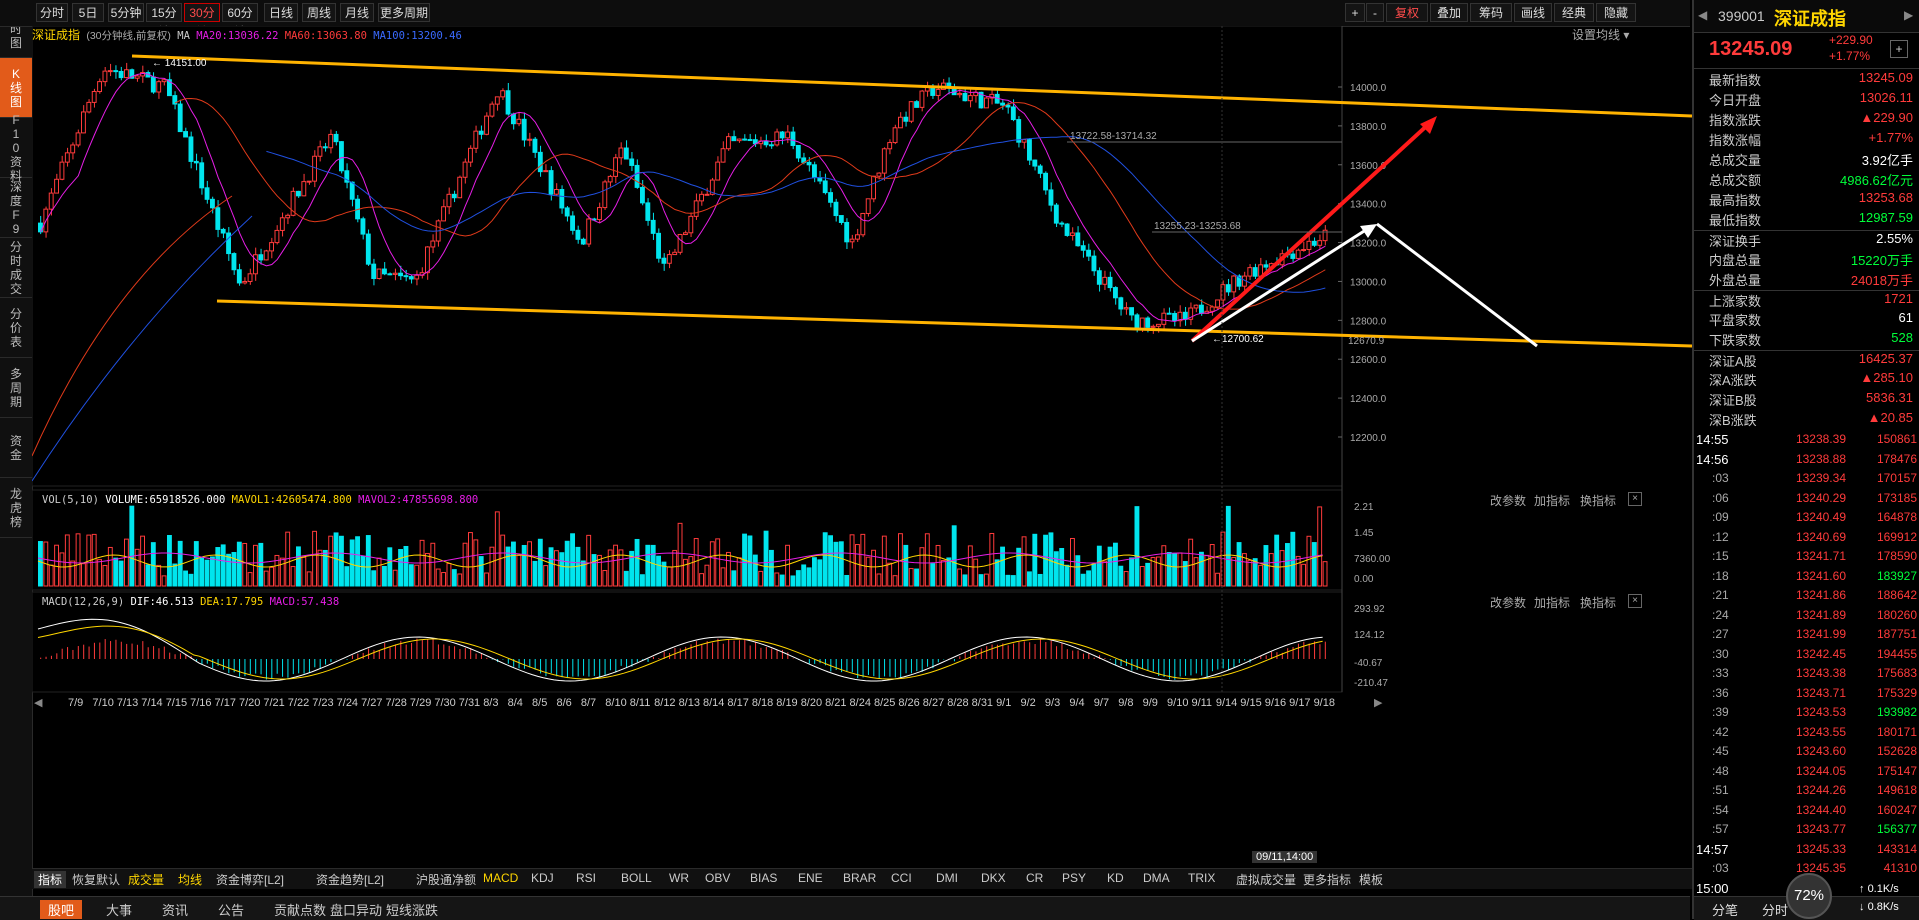  What do you see at coordinates (1616, 12) in the screenshot?
I see `toolbar-btn-7: 隐藏` at bounding box center [1616, 12].